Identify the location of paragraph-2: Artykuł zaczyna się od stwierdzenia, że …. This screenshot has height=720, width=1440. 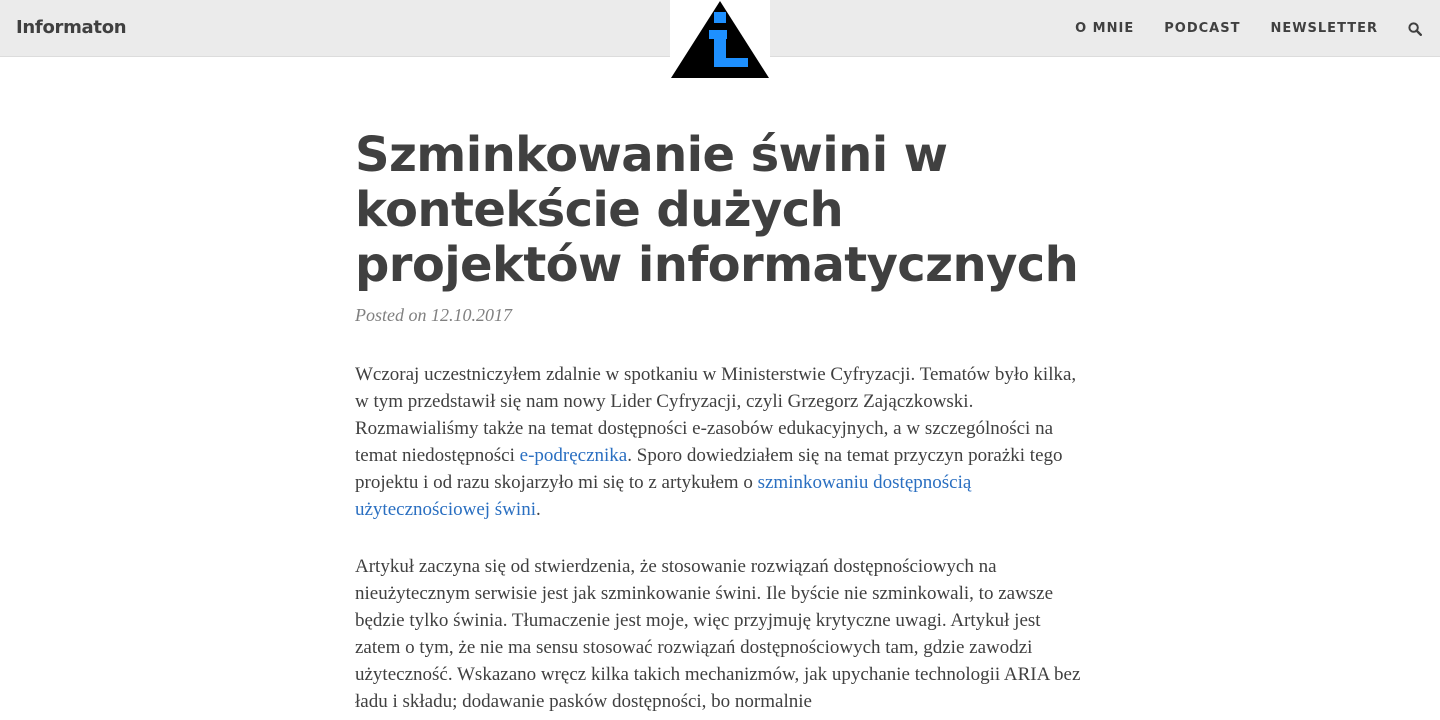
(718, 634).